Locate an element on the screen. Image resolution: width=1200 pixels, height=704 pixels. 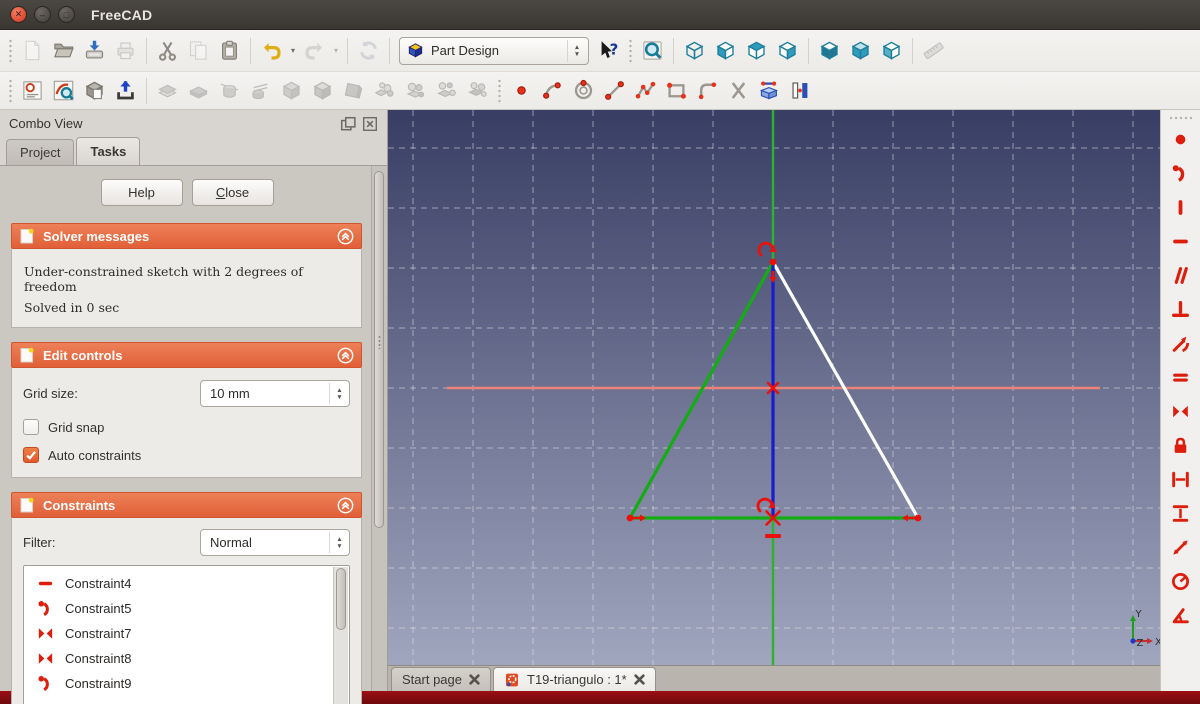
constrain-perpendicular-button is located at coordinates (1181, 309).